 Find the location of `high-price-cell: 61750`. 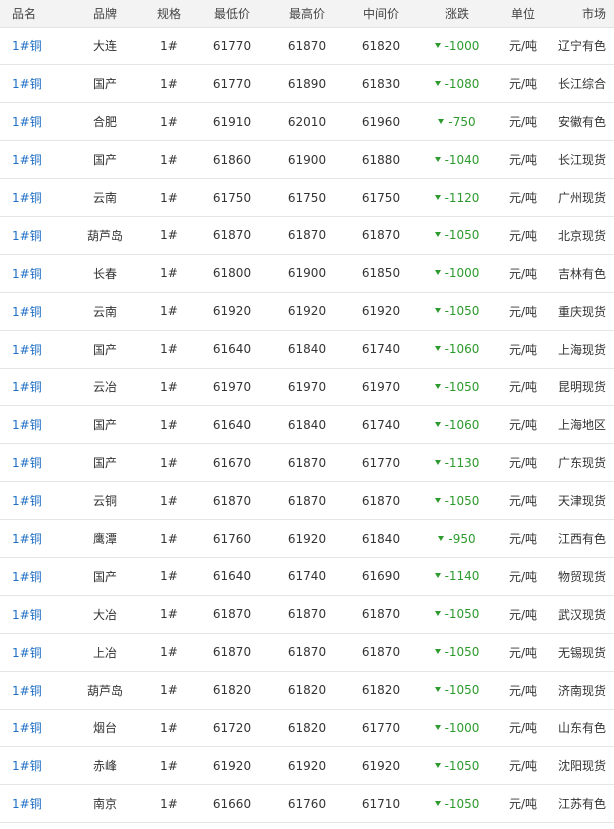

high-price-cell: 61750 is located at coordinates (307, 197).